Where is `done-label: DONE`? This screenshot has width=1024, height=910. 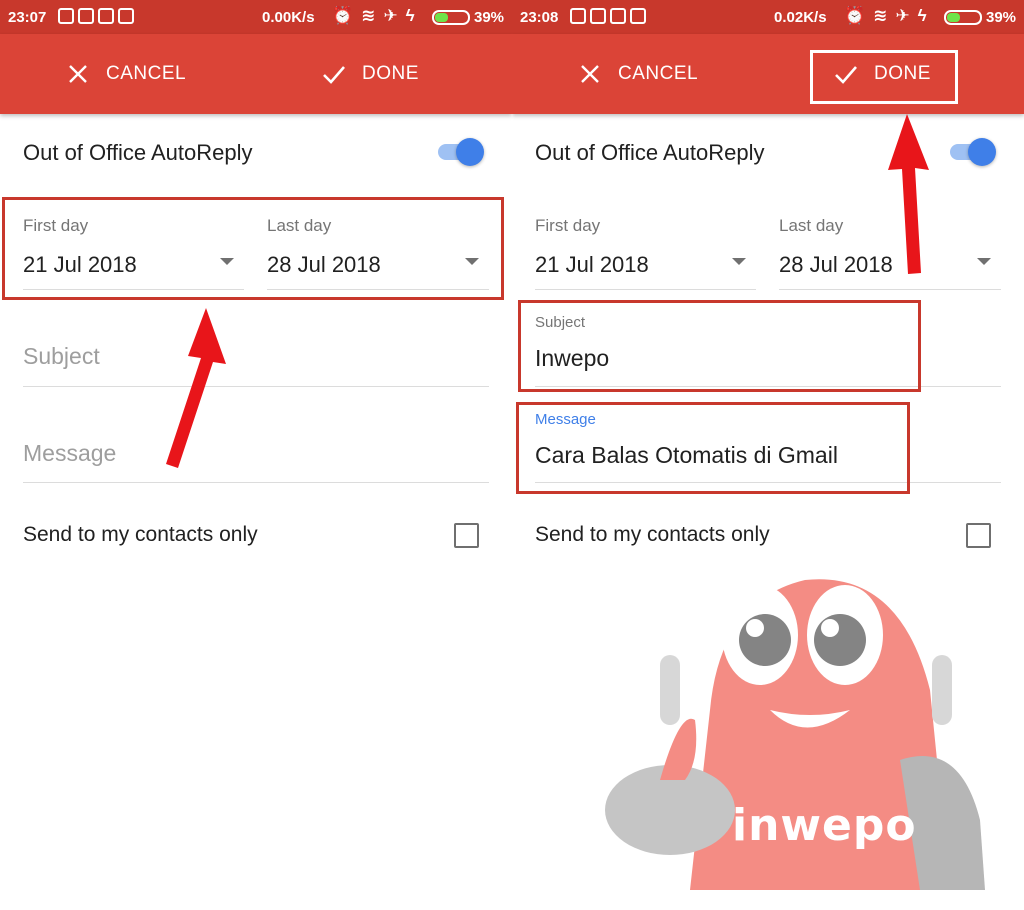
done-label: DONE is located at coordinates (390, 73).